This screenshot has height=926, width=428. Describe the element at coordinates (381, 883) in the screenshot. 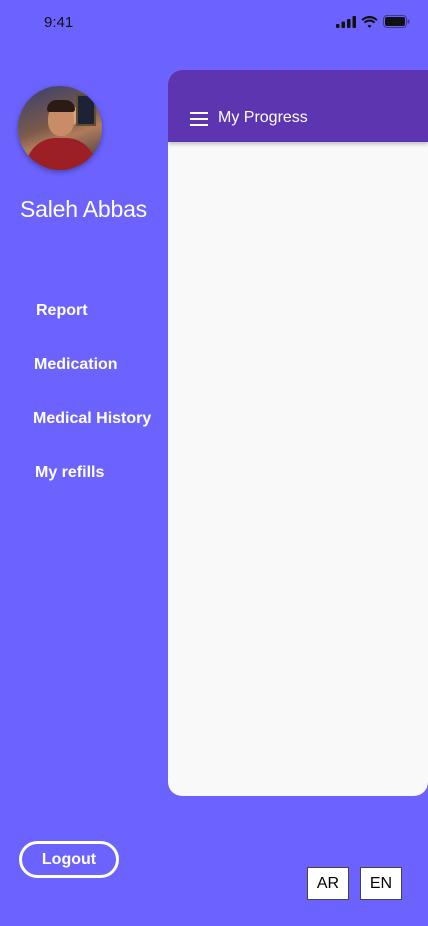

I see `language-en-button: EN` at that location.